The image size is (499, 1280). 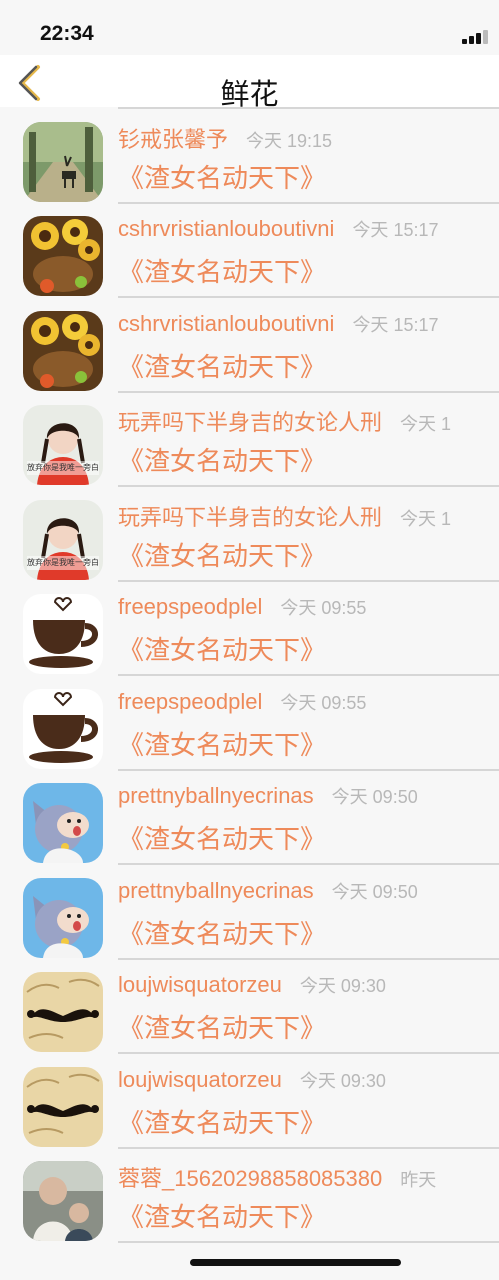 I want to click on name-line: 钐戒张馨予 今天 19:15, so click(x=225, y=138).